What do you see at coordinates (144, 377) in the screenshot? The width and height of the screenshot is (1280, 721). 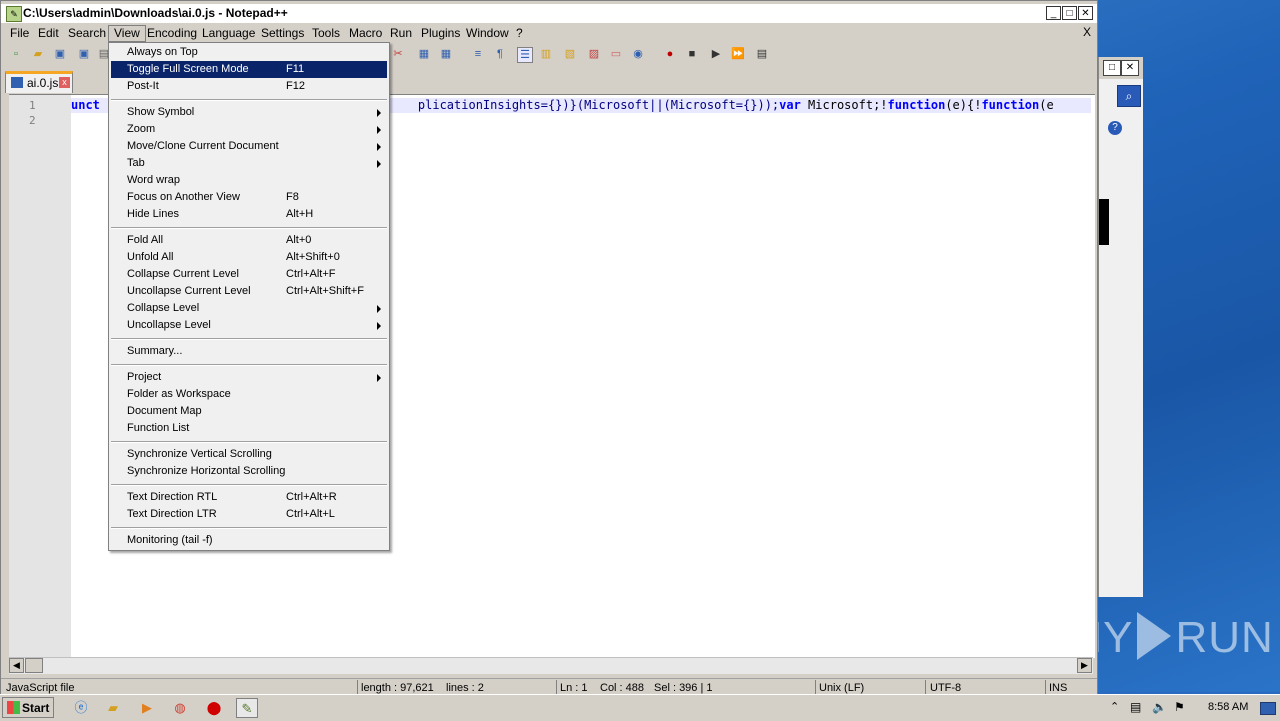 I see `menu-item-label: Project` at bounding box center [144, 377].